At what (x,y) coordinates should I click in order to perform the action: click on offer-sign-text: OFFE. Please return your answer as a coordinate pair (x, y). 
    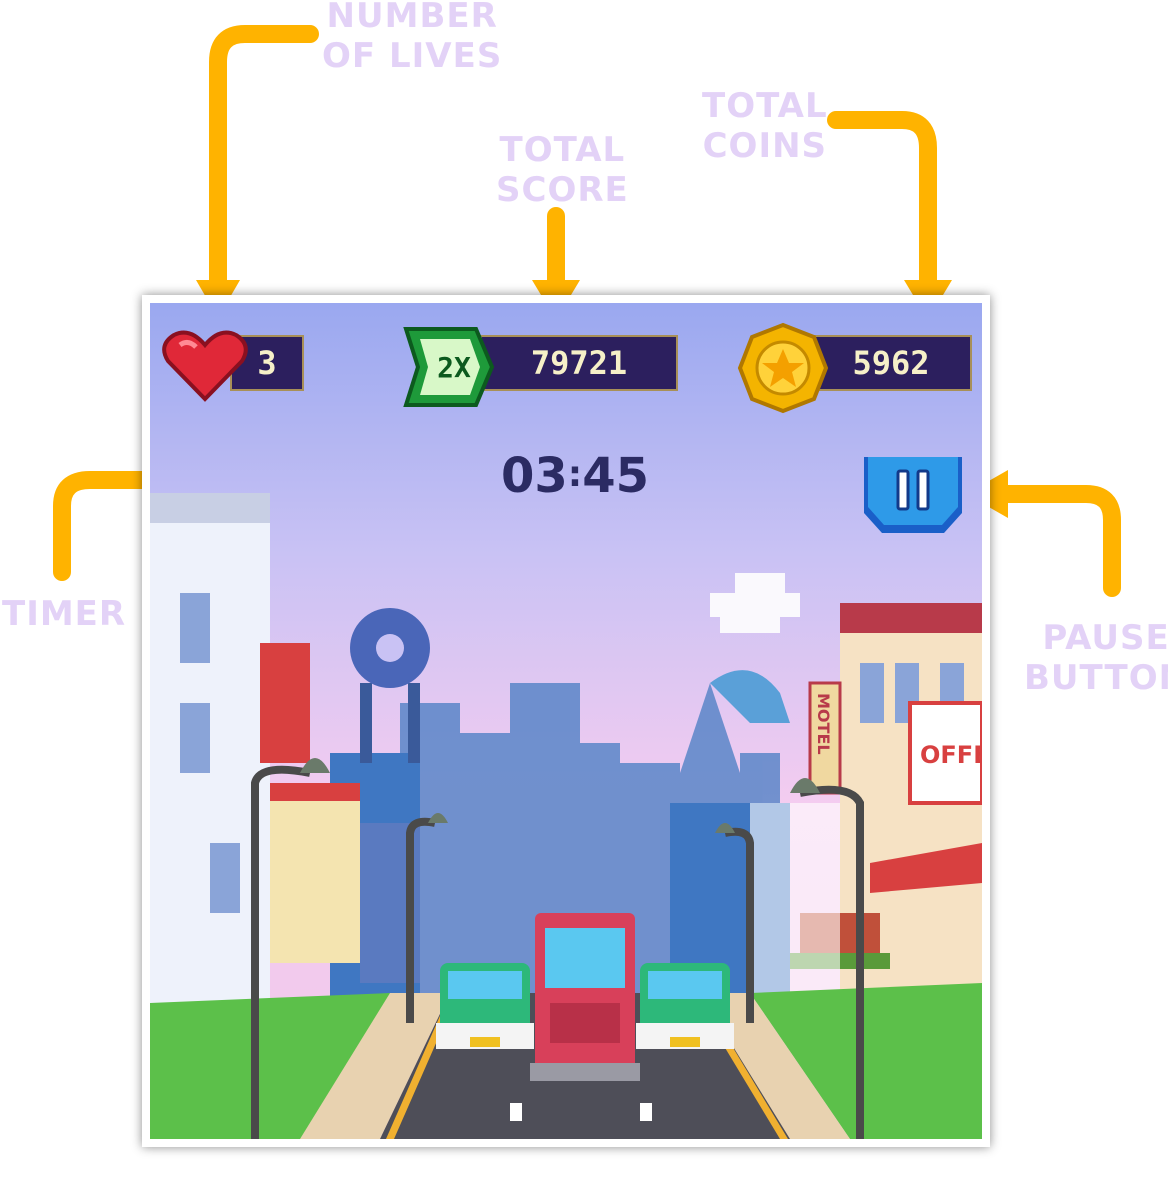
    Looking at the image, I should click on (951, 755).